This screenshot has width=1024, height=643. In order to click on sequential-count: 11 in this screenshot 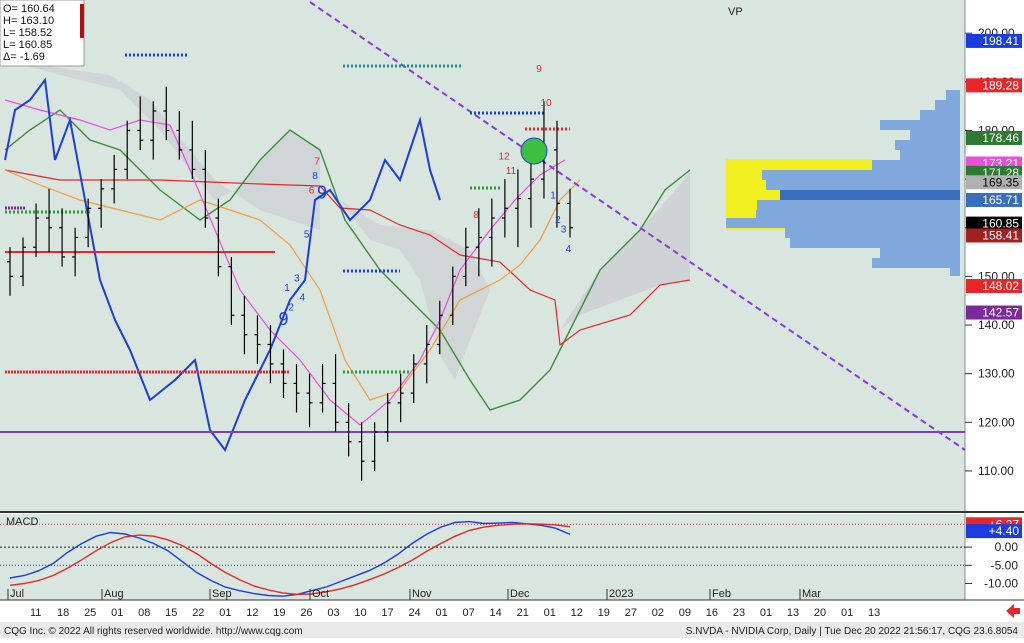, I will do `click(511, 171)`.